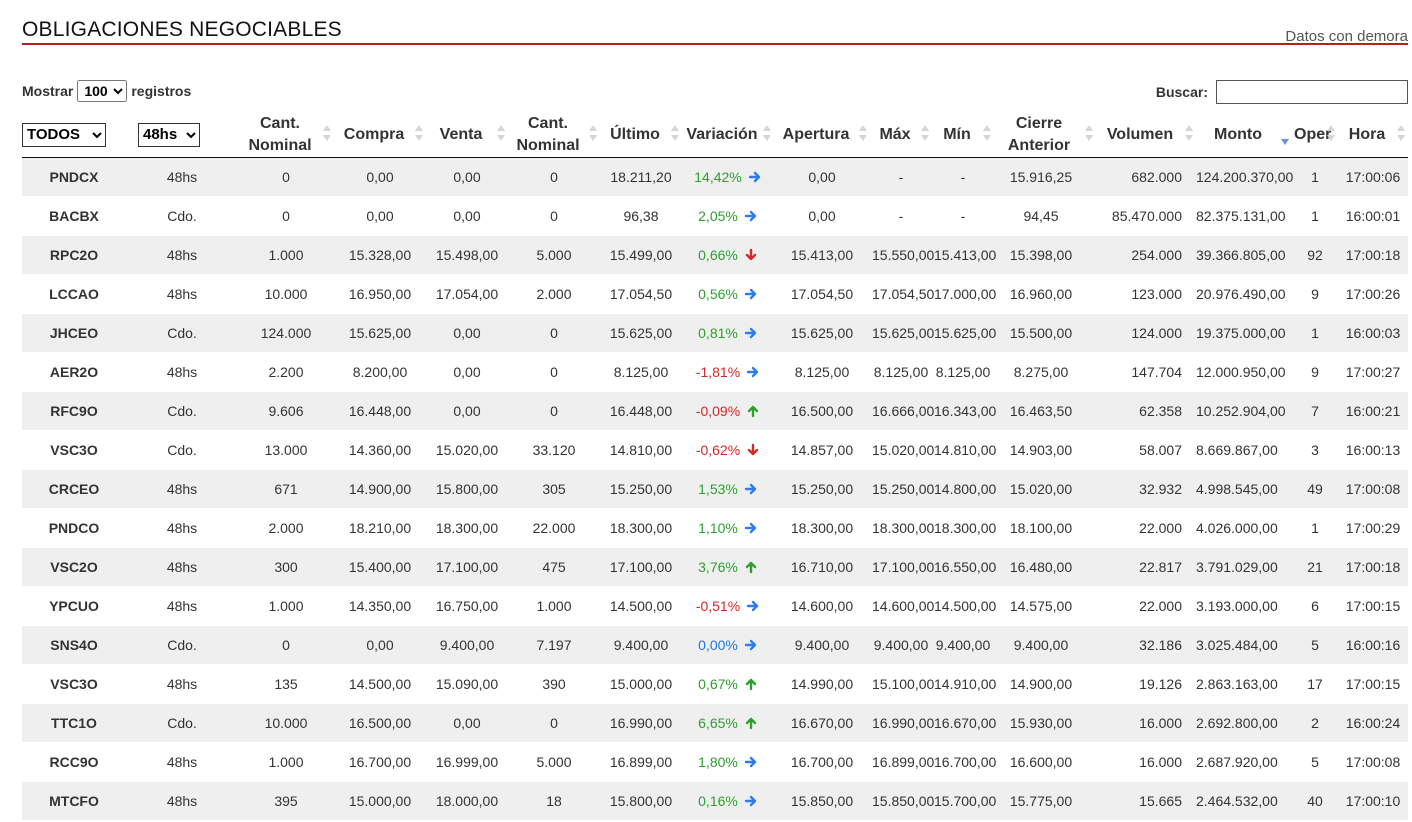 The width and height of the screenshot is (1412, 822). I want to click on cell-volumen: 15.665, so click(1146, 801).